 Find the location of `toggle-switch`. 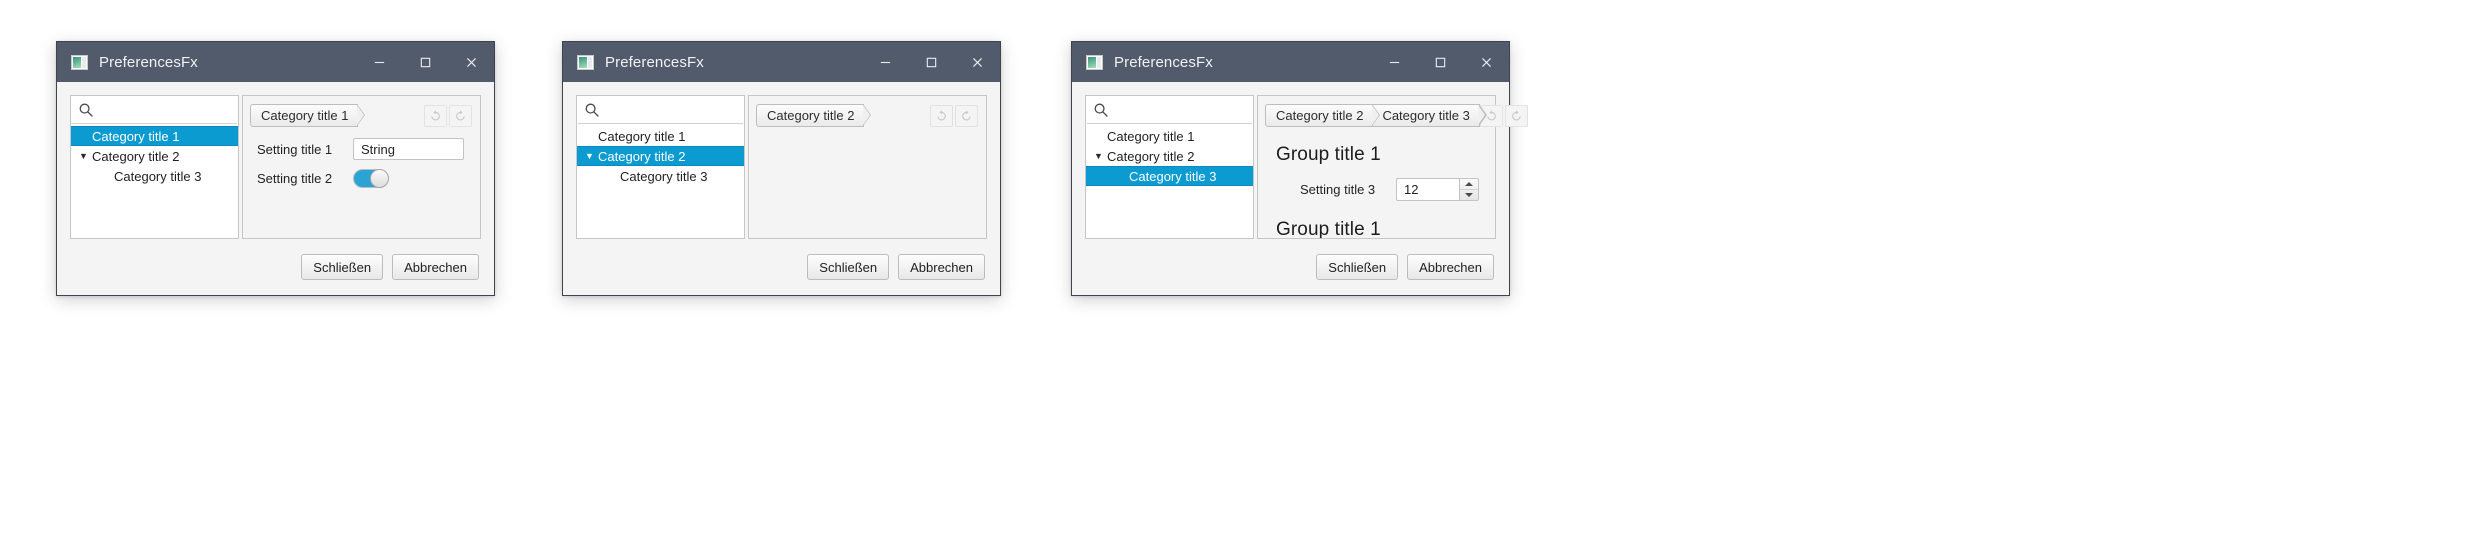

toggle-switch is located at coordinates (371, 178).